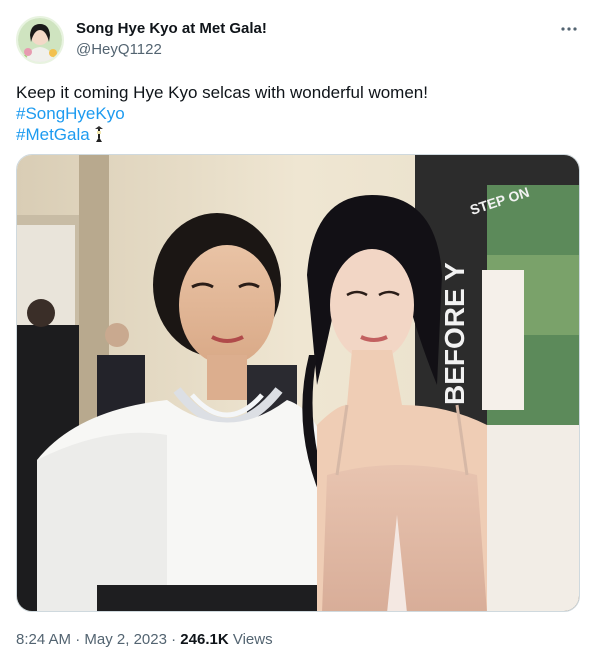 The width and height of the screenshot is (596, 649). I want to click on met-gala-lamp-emoji-icon, so click(99, 136).